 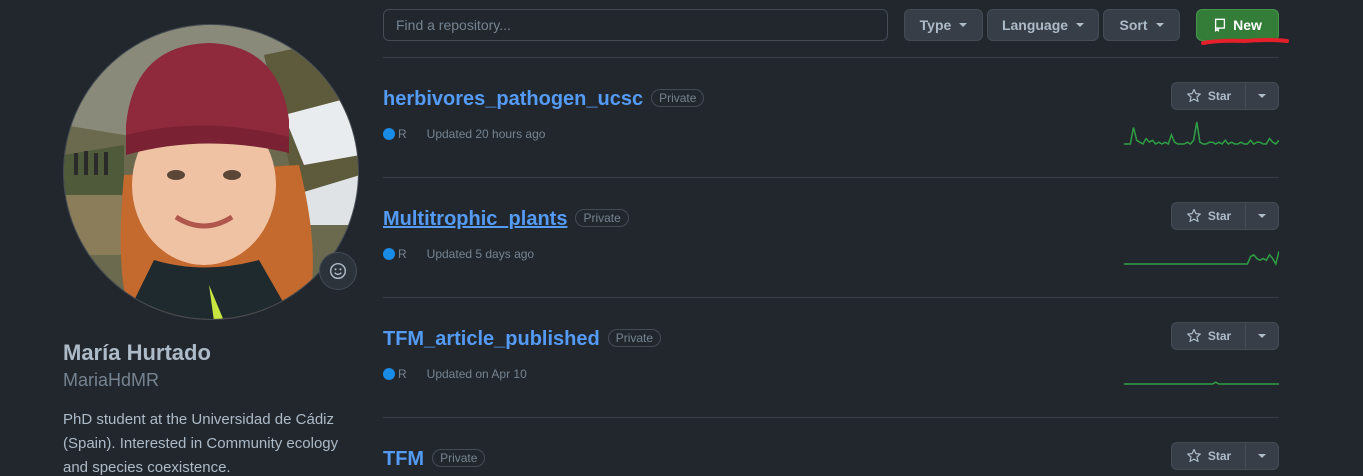 I want to click on repo-name-link: Multitrophic_plants Private, so click(x=506, y=219).